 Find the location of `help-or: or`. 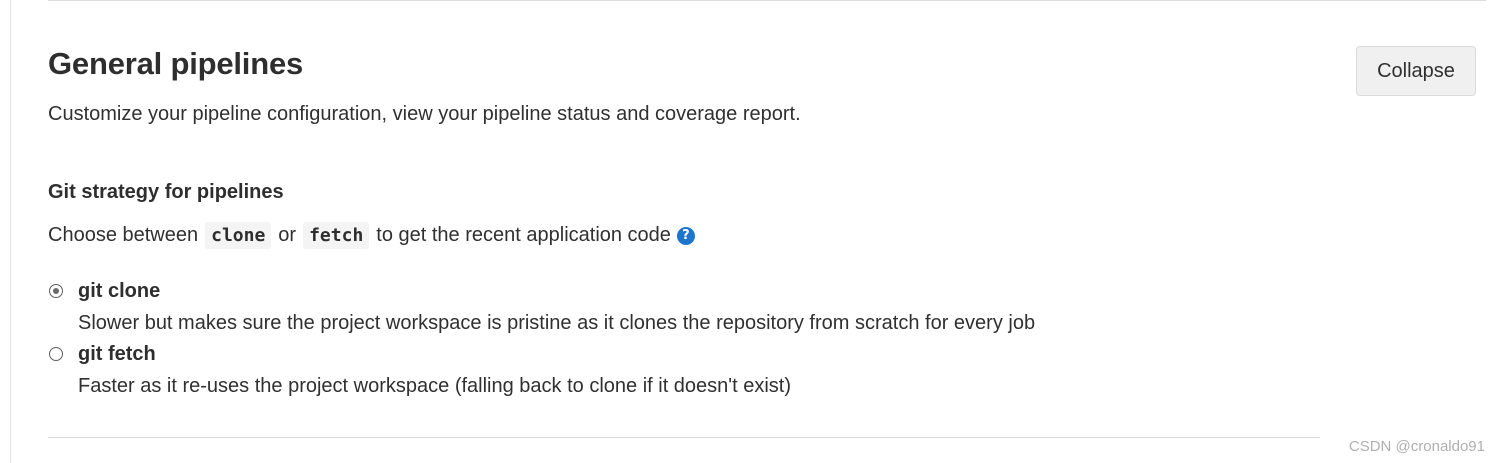

help-or: or is located at coordinates (287, 235).